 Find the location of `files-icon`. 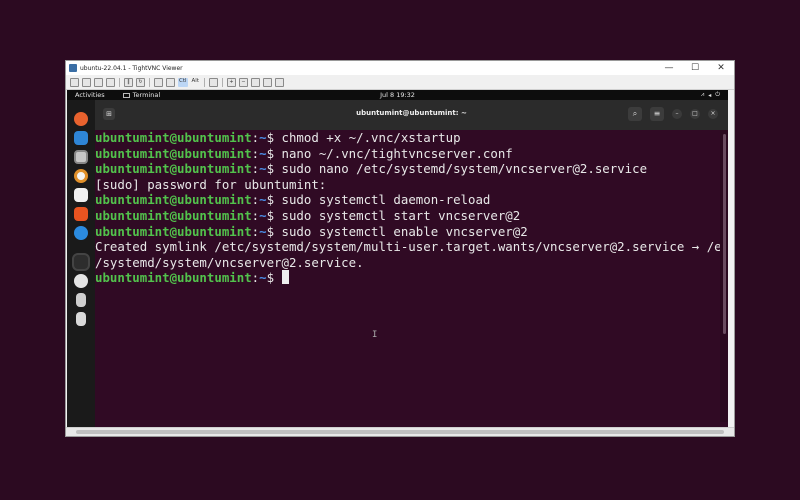

files-icon is located at coordinates (81, 157).